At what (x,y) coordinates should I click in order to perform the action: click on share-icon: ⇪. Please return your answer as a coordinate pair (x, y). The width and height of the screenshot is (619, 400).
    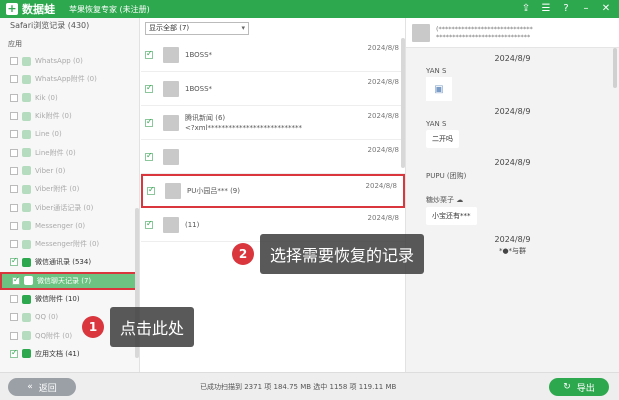
    Looking at the image, I should click on (526, 9).